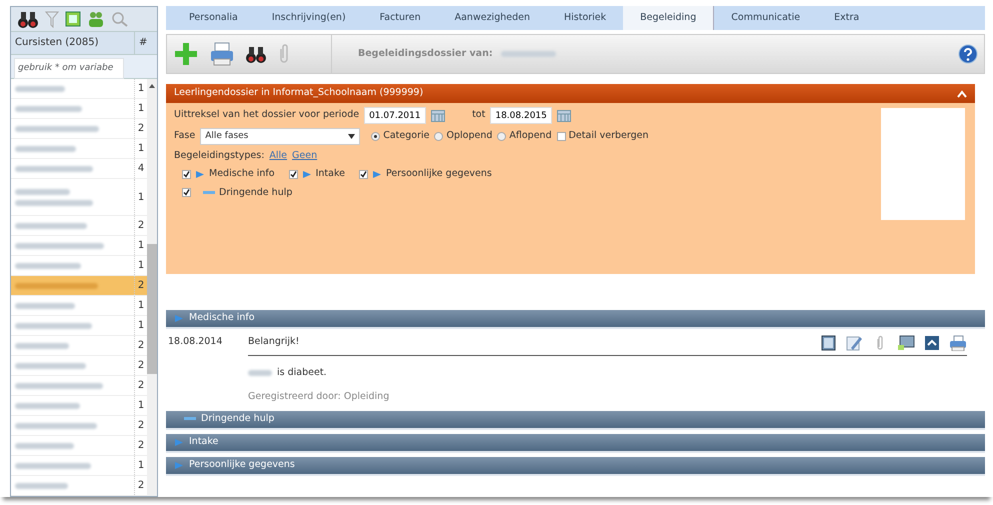 The image size is (993, 505). What do you see at coordinates (274, 342) in the screenshot?
I see `entry-title: Belangrijk!` at bounding box center [274, 342].